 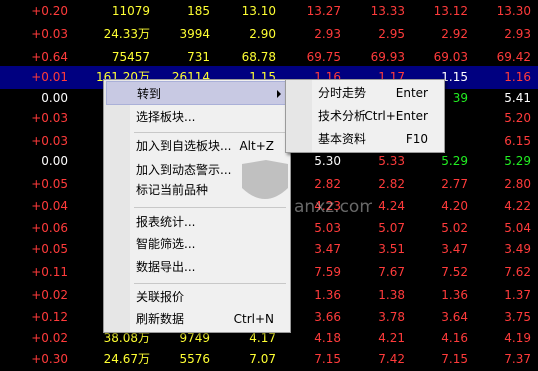 I want to click on goto-submenu: 分时走势 Enter 技术分析 Ctrl+Enter 基本资料 F10, so click(x=365, y=116).